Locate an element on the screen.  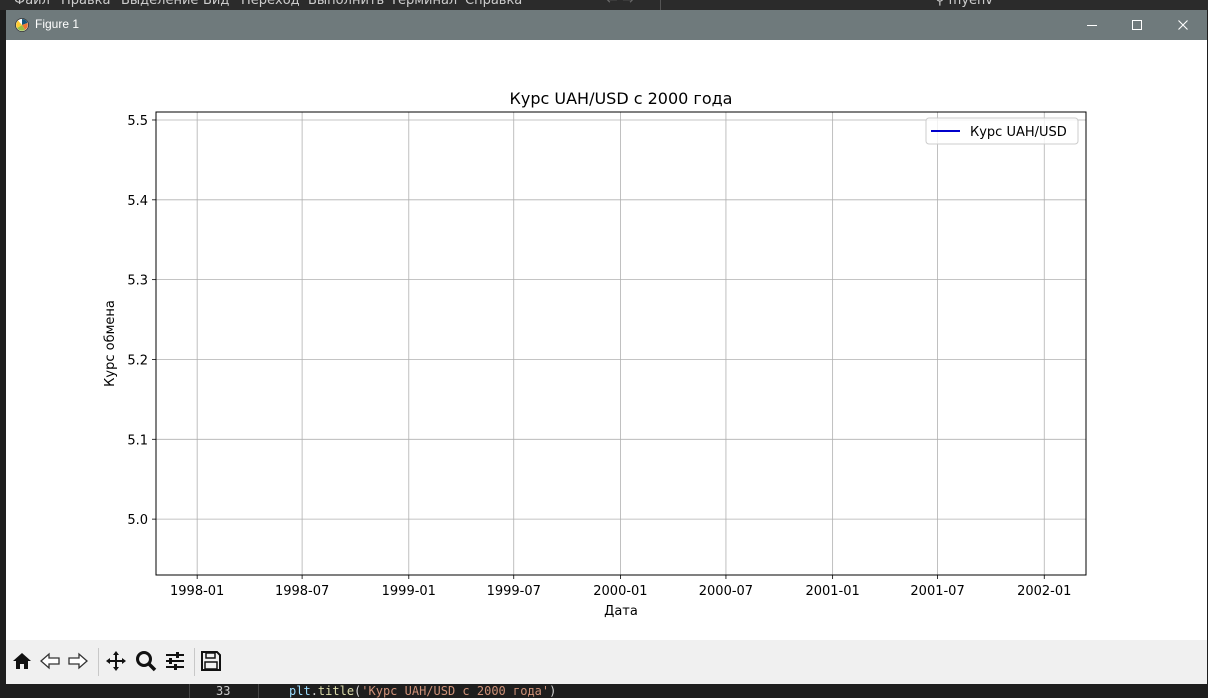
x-tick-label: 1998-01 is located at coordinates (197, 591).